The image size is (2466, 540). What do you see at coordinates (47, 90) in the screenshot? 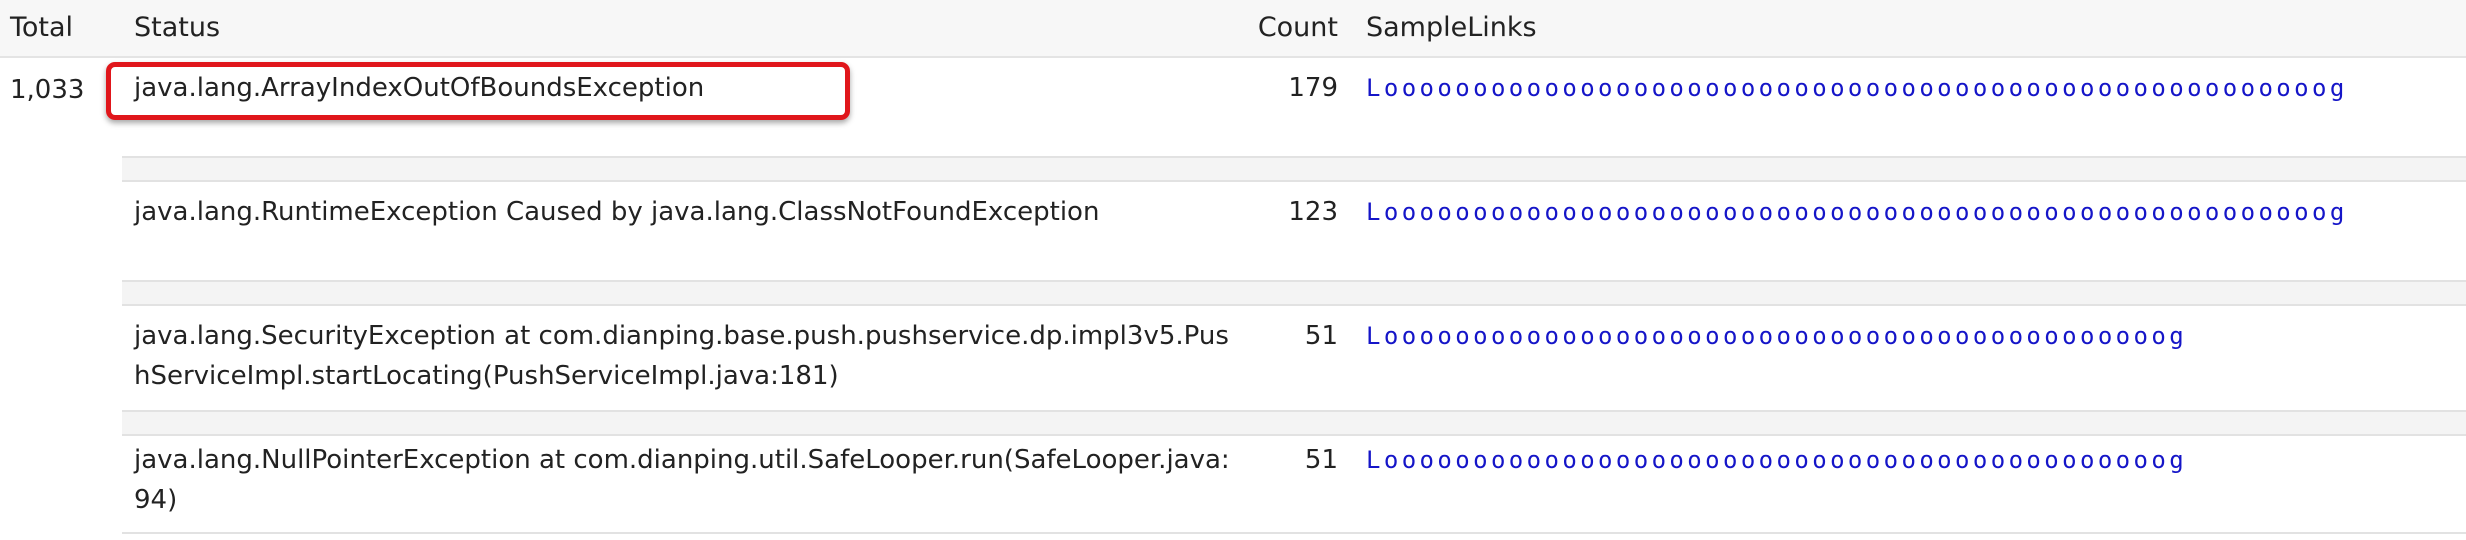
I see `total-value: 1,033` at bounding box center [47, 90].